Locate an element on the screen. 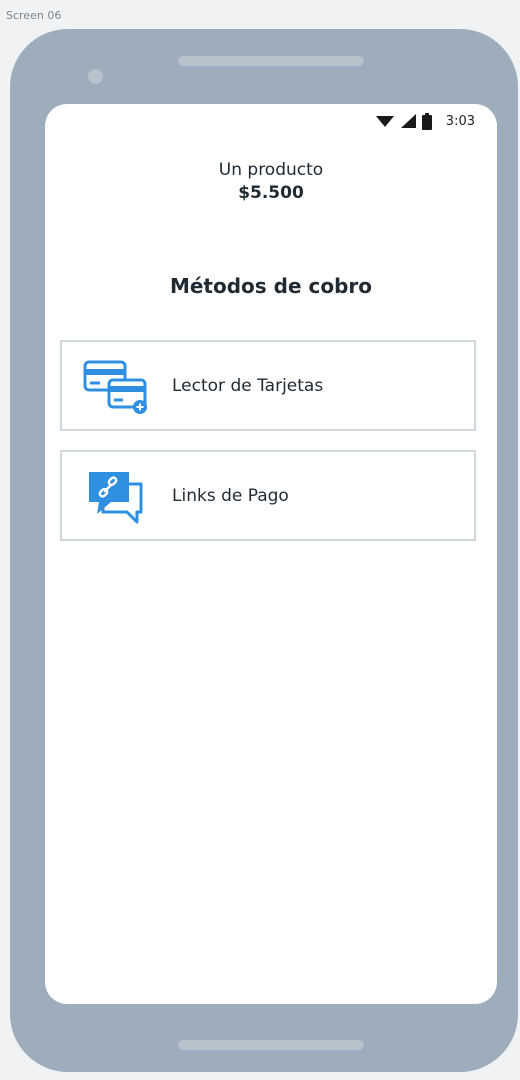  payment-link-chat-icon is located at coordinates (115, 496).